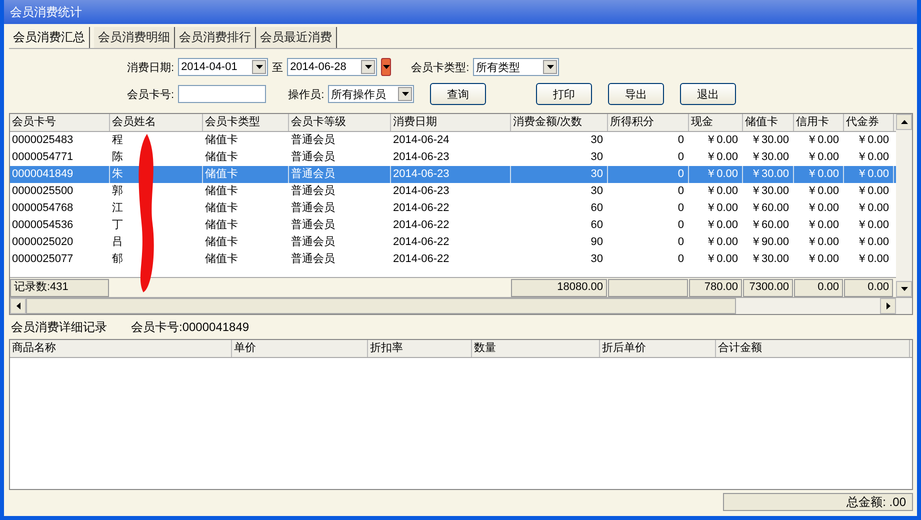  I want to click on window-title: 会员消费统计, so click(46, 12).